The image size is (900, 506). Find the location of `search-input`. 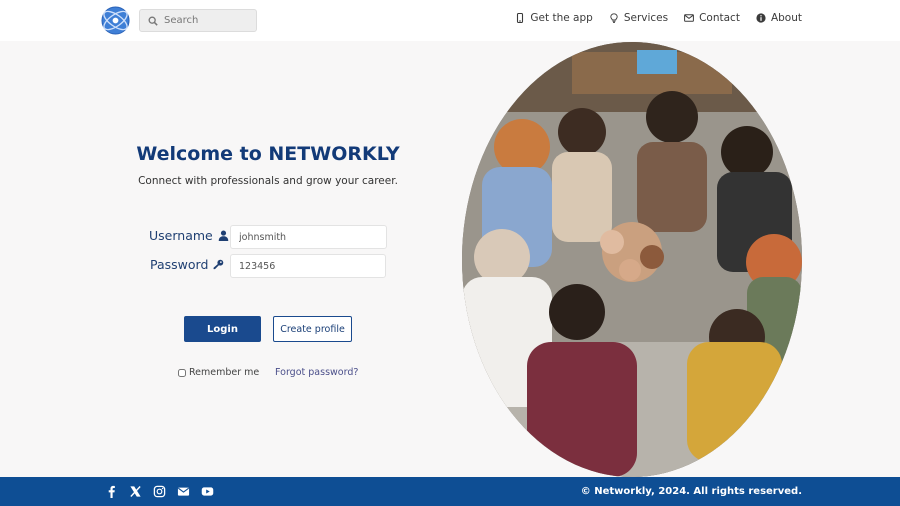

search-input is located at coordinates (206, 20).